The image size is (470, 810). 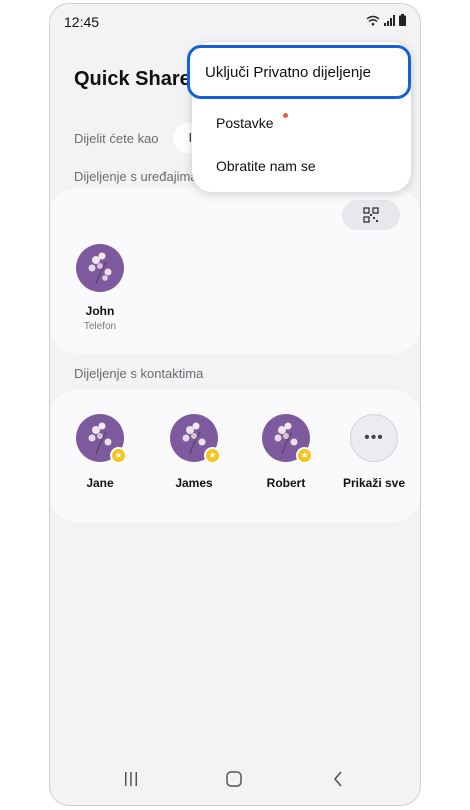 I want to click on menu-item-settings: Postavke, so click(x=245, y=123).